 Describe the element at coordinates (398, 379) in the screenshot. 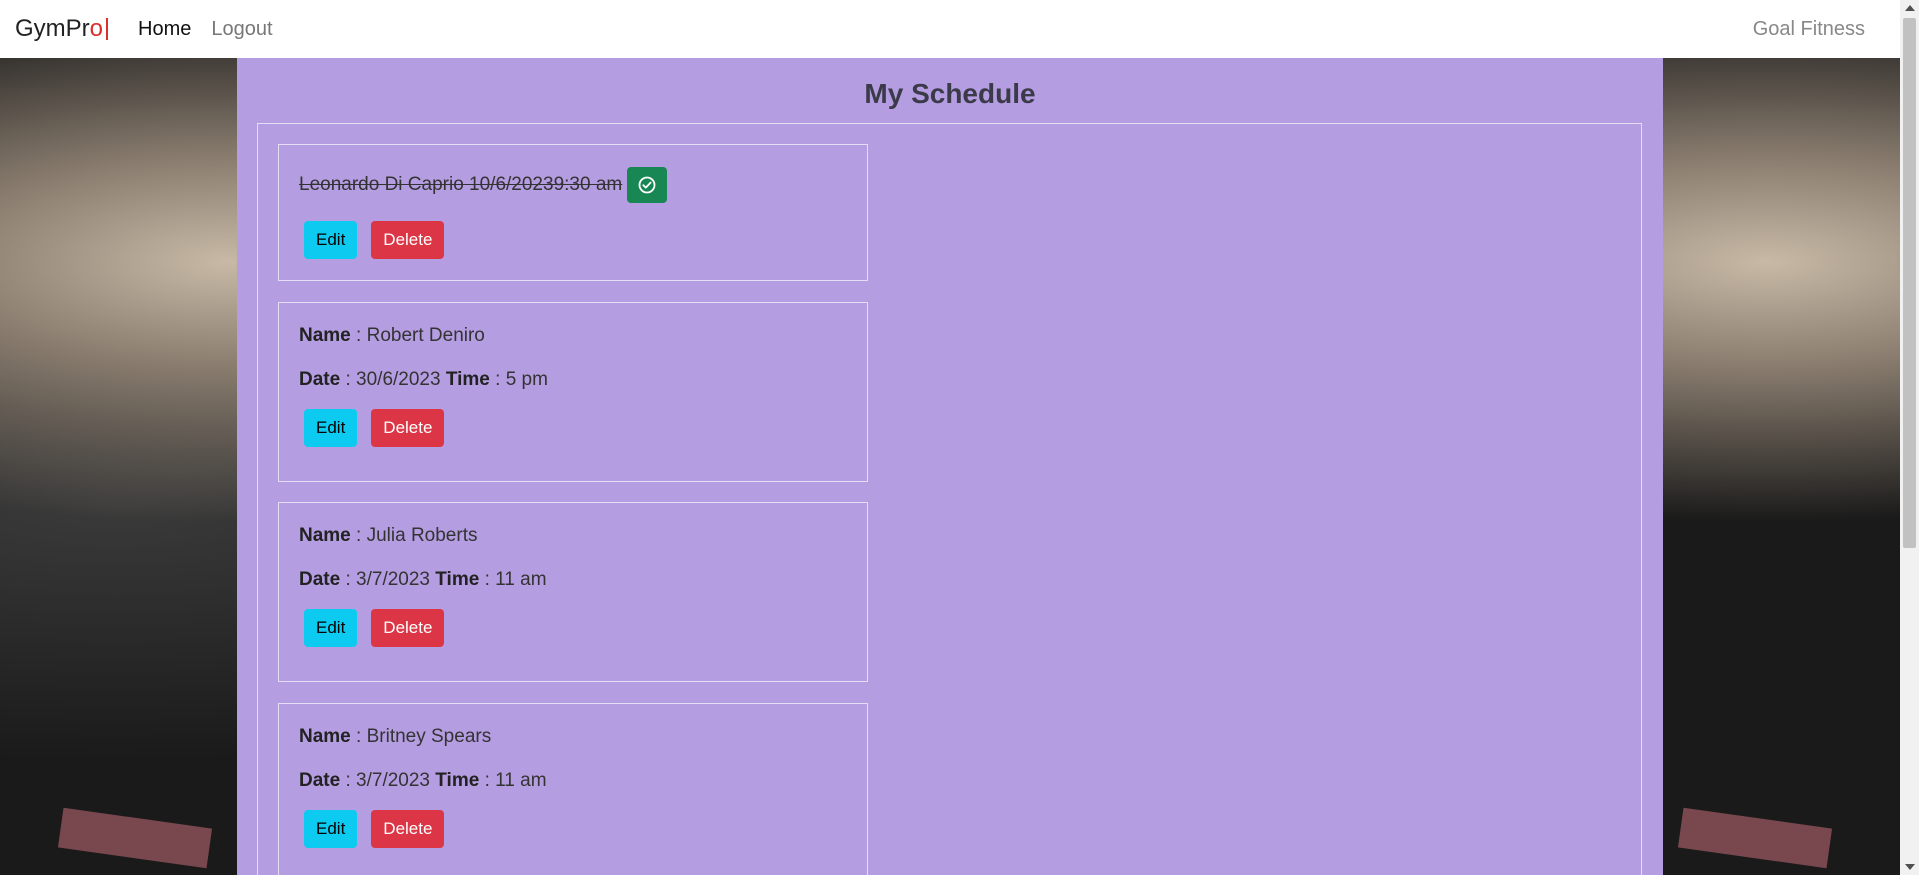

I see `entry-date: 30/6/2023` at that location.